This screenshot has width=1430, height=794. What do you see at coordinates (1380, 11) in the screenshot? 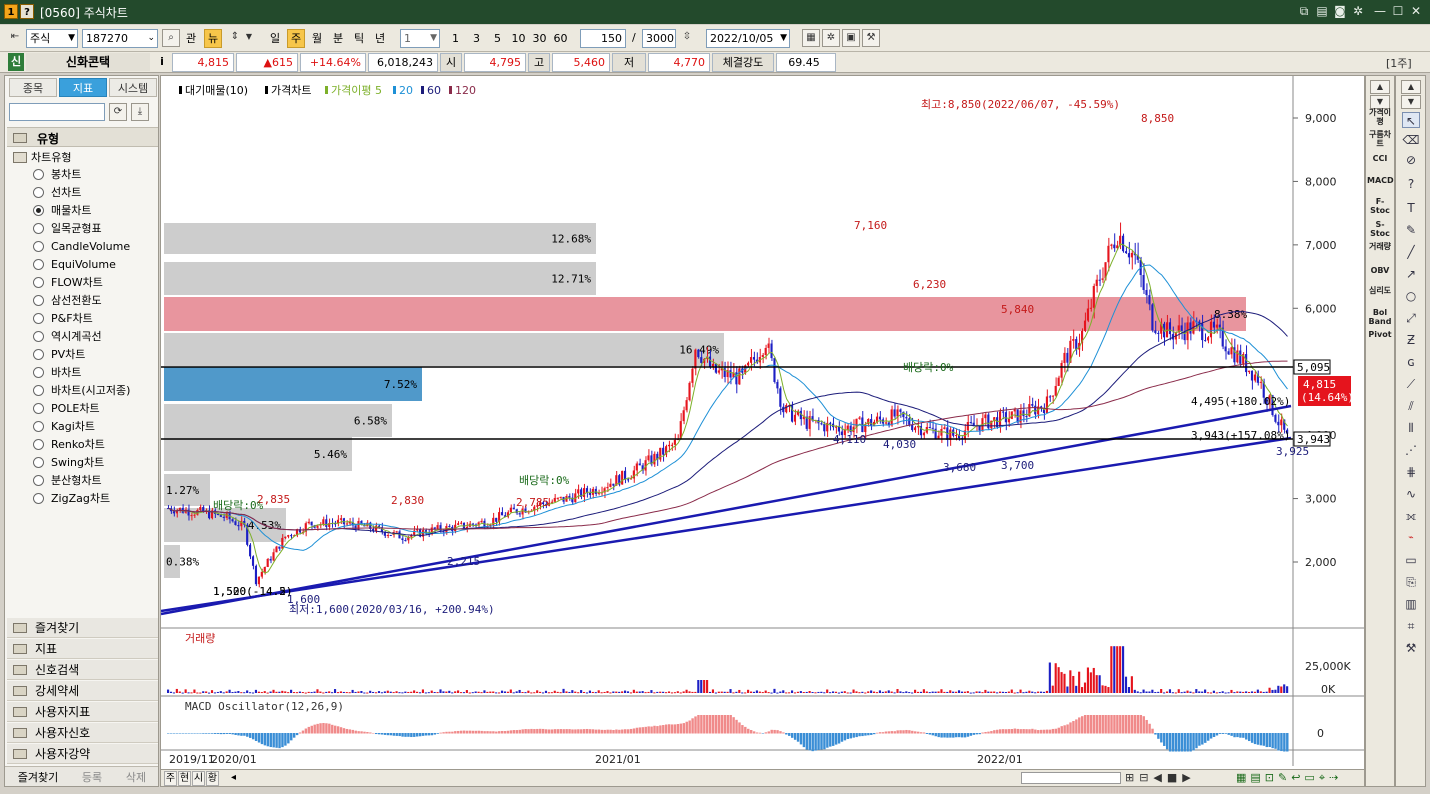
I see `minimize-button: —` at bounding box center [1380, 11].